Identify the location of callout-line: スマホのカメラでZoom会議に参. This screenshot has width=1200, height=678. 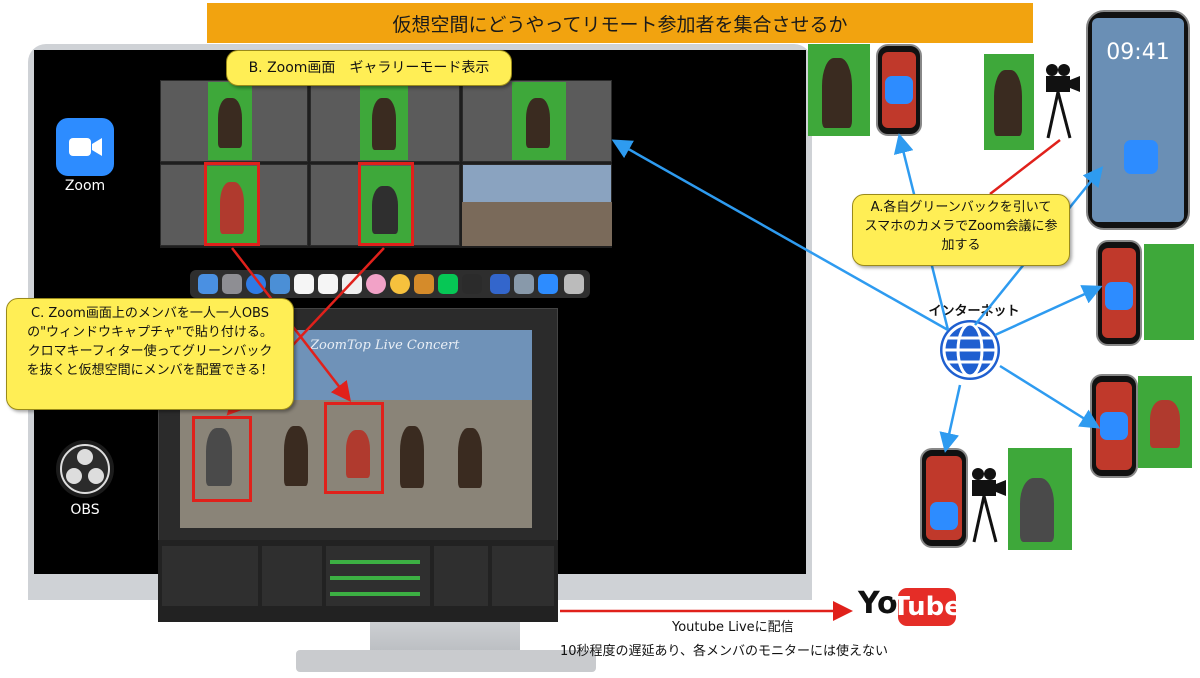
(961, 226).